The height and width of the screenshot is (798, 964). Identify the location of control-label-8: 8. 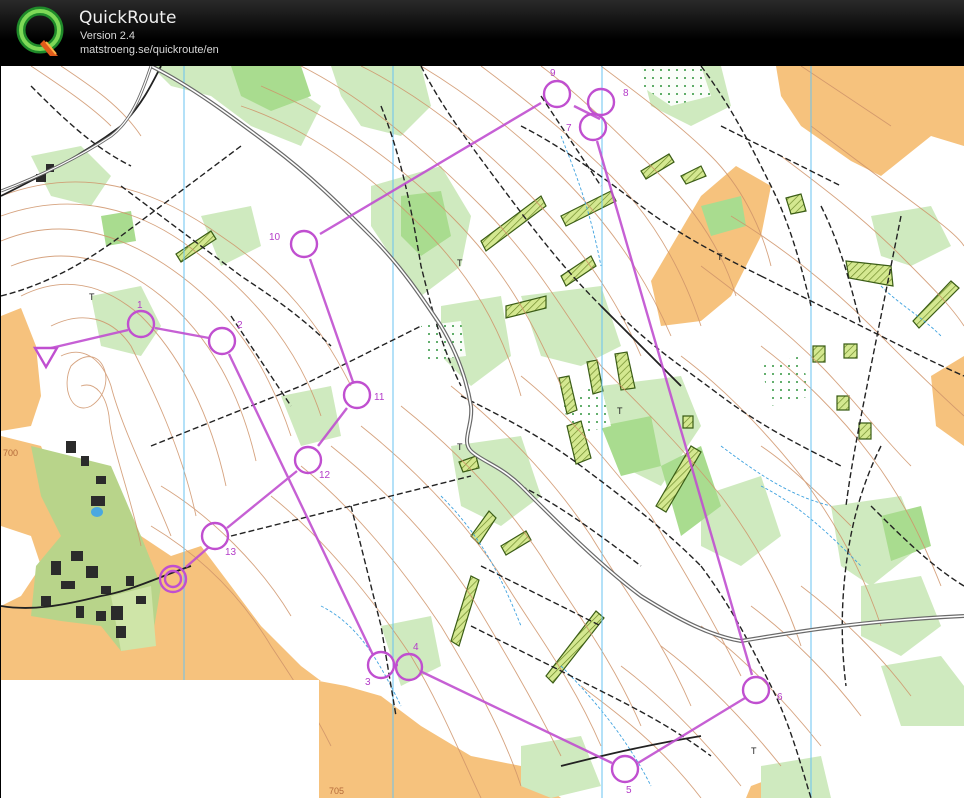
(626, 93).